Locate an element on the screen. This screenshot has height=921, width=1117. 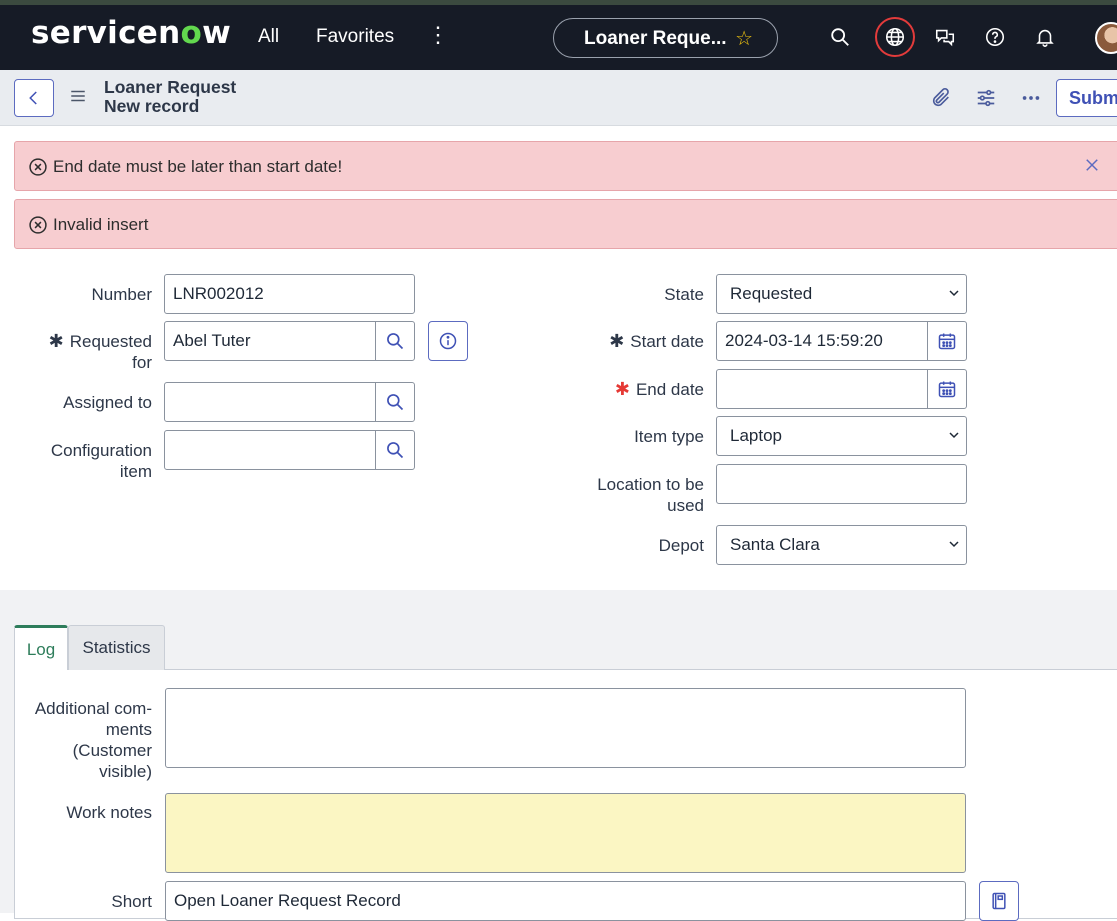
number-field: LNR002012 is located at coordinates (289, 294).